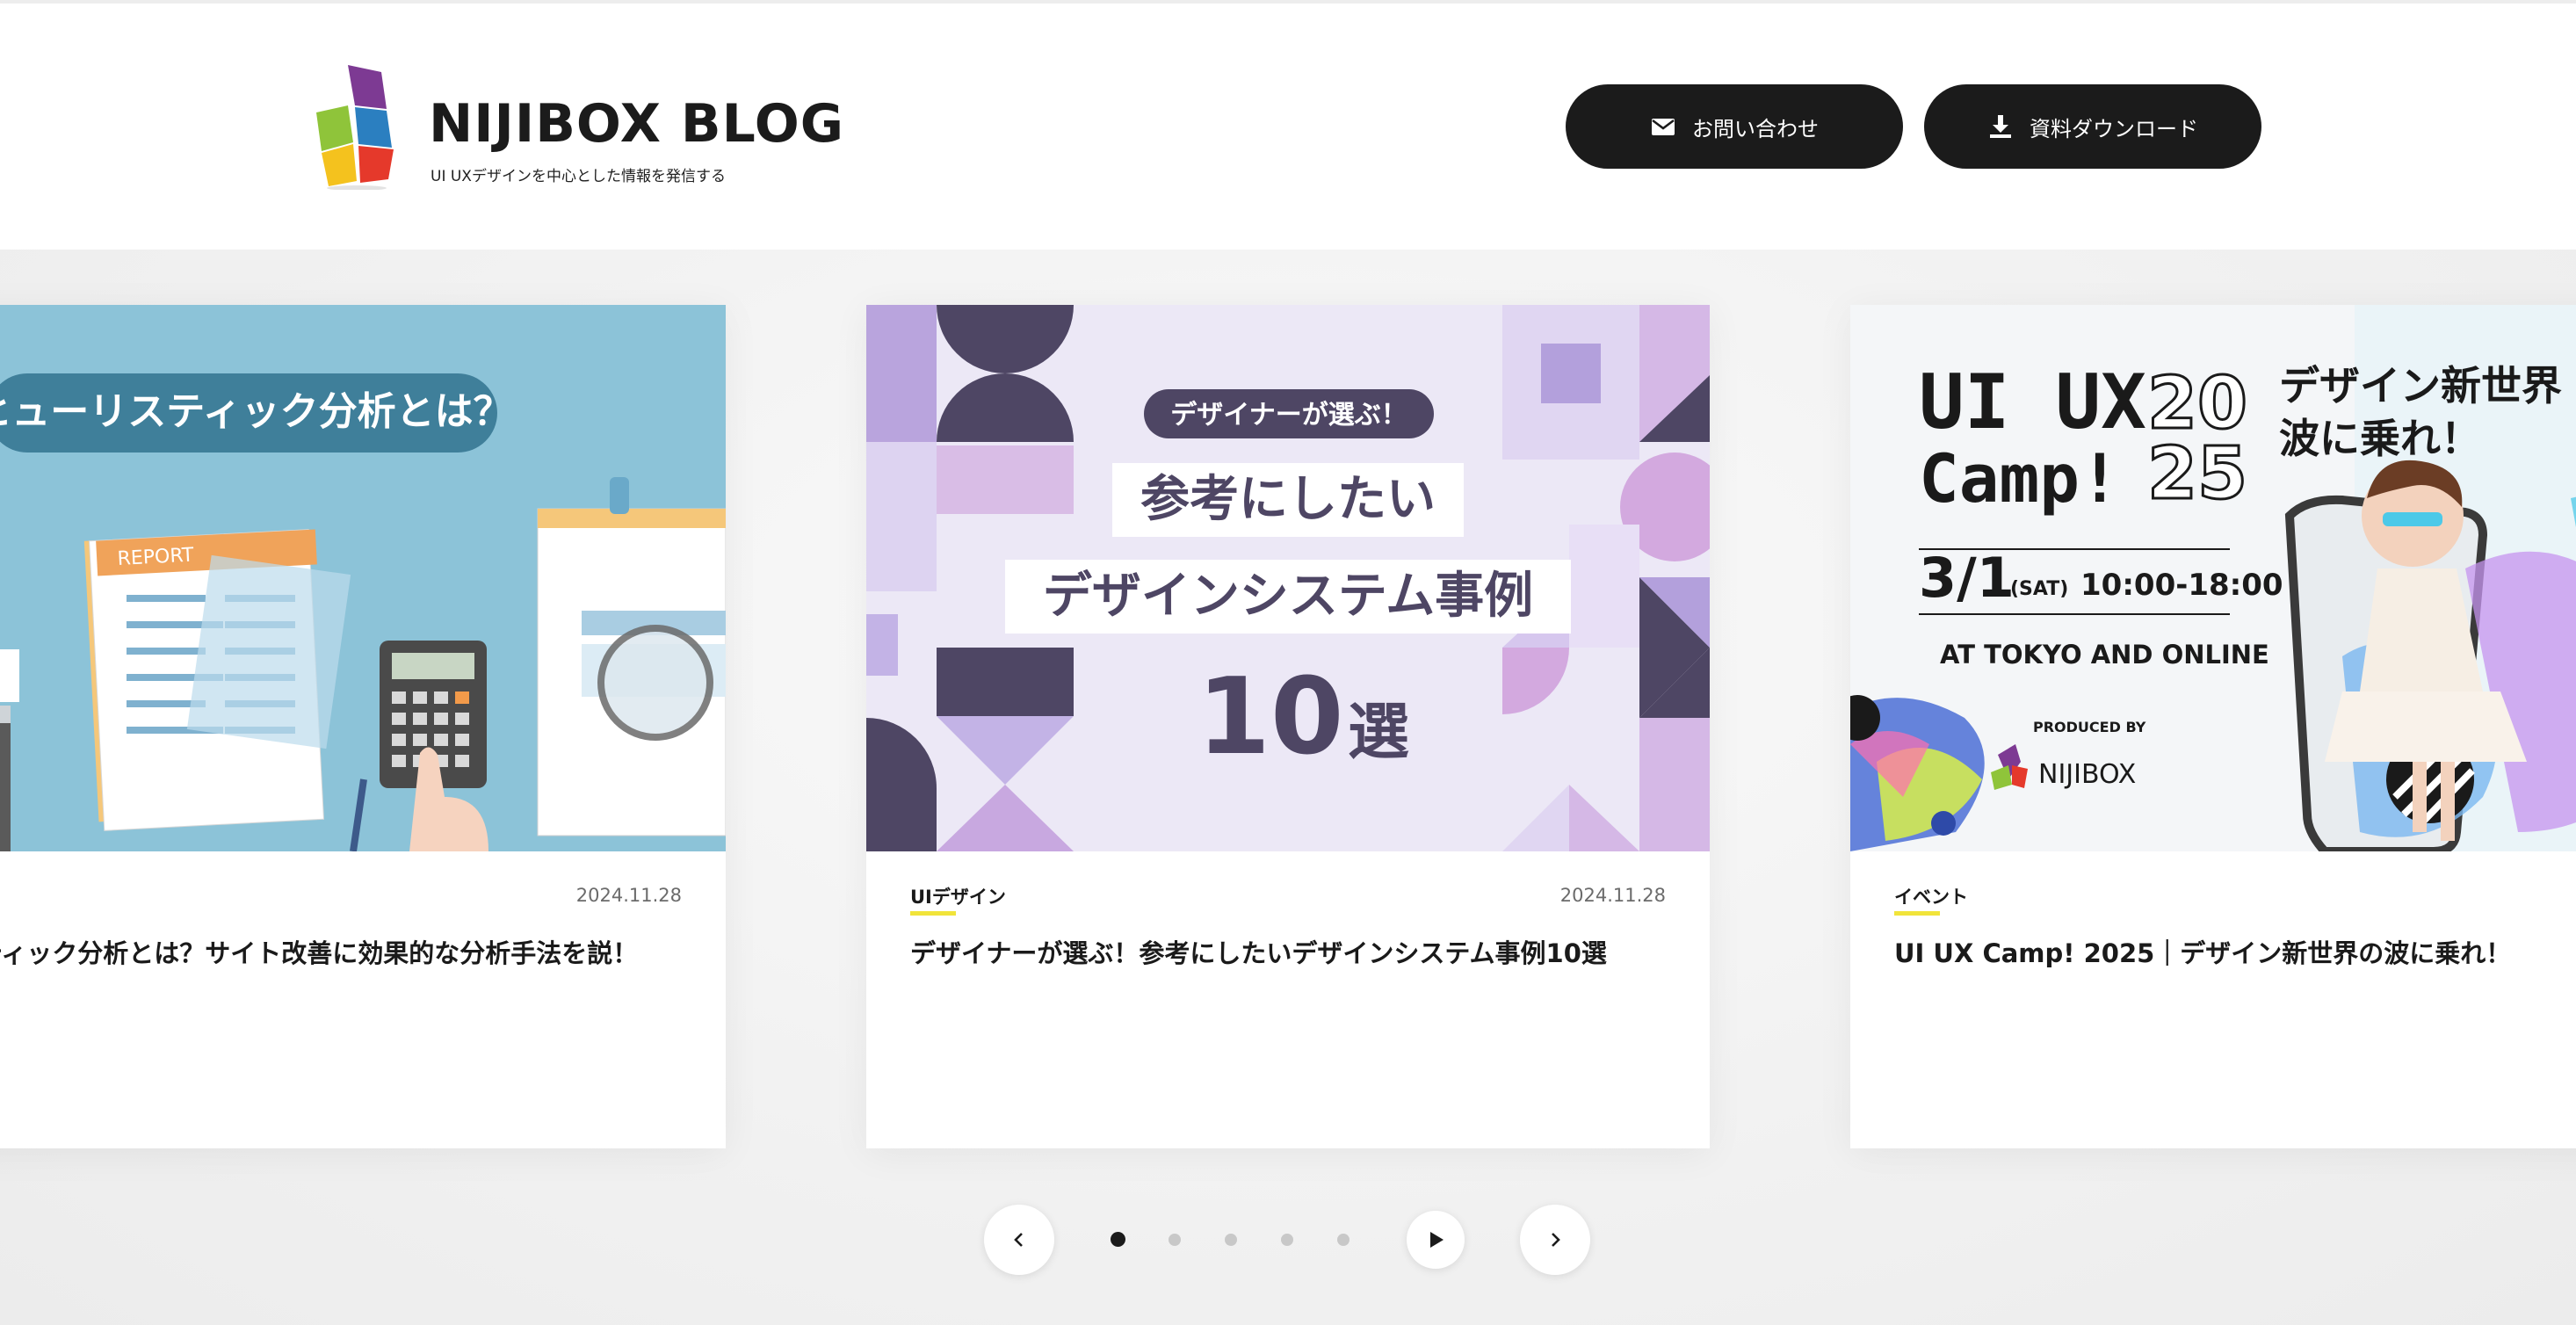  I want to click on mail-icon, so click(1663, 127).